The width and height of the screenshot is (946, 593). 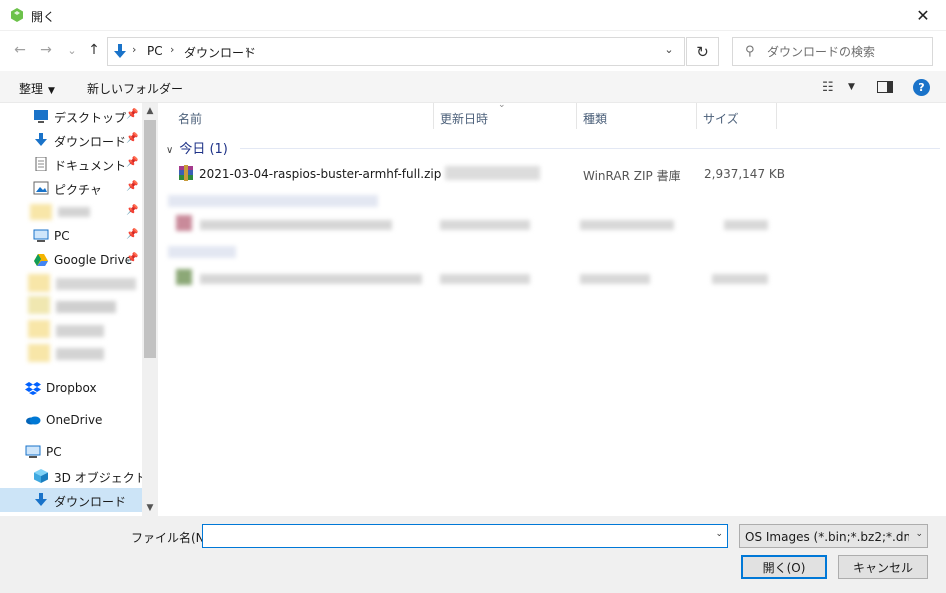 I want to click on view-options-icon: ☷, so click(x=828, y=87).